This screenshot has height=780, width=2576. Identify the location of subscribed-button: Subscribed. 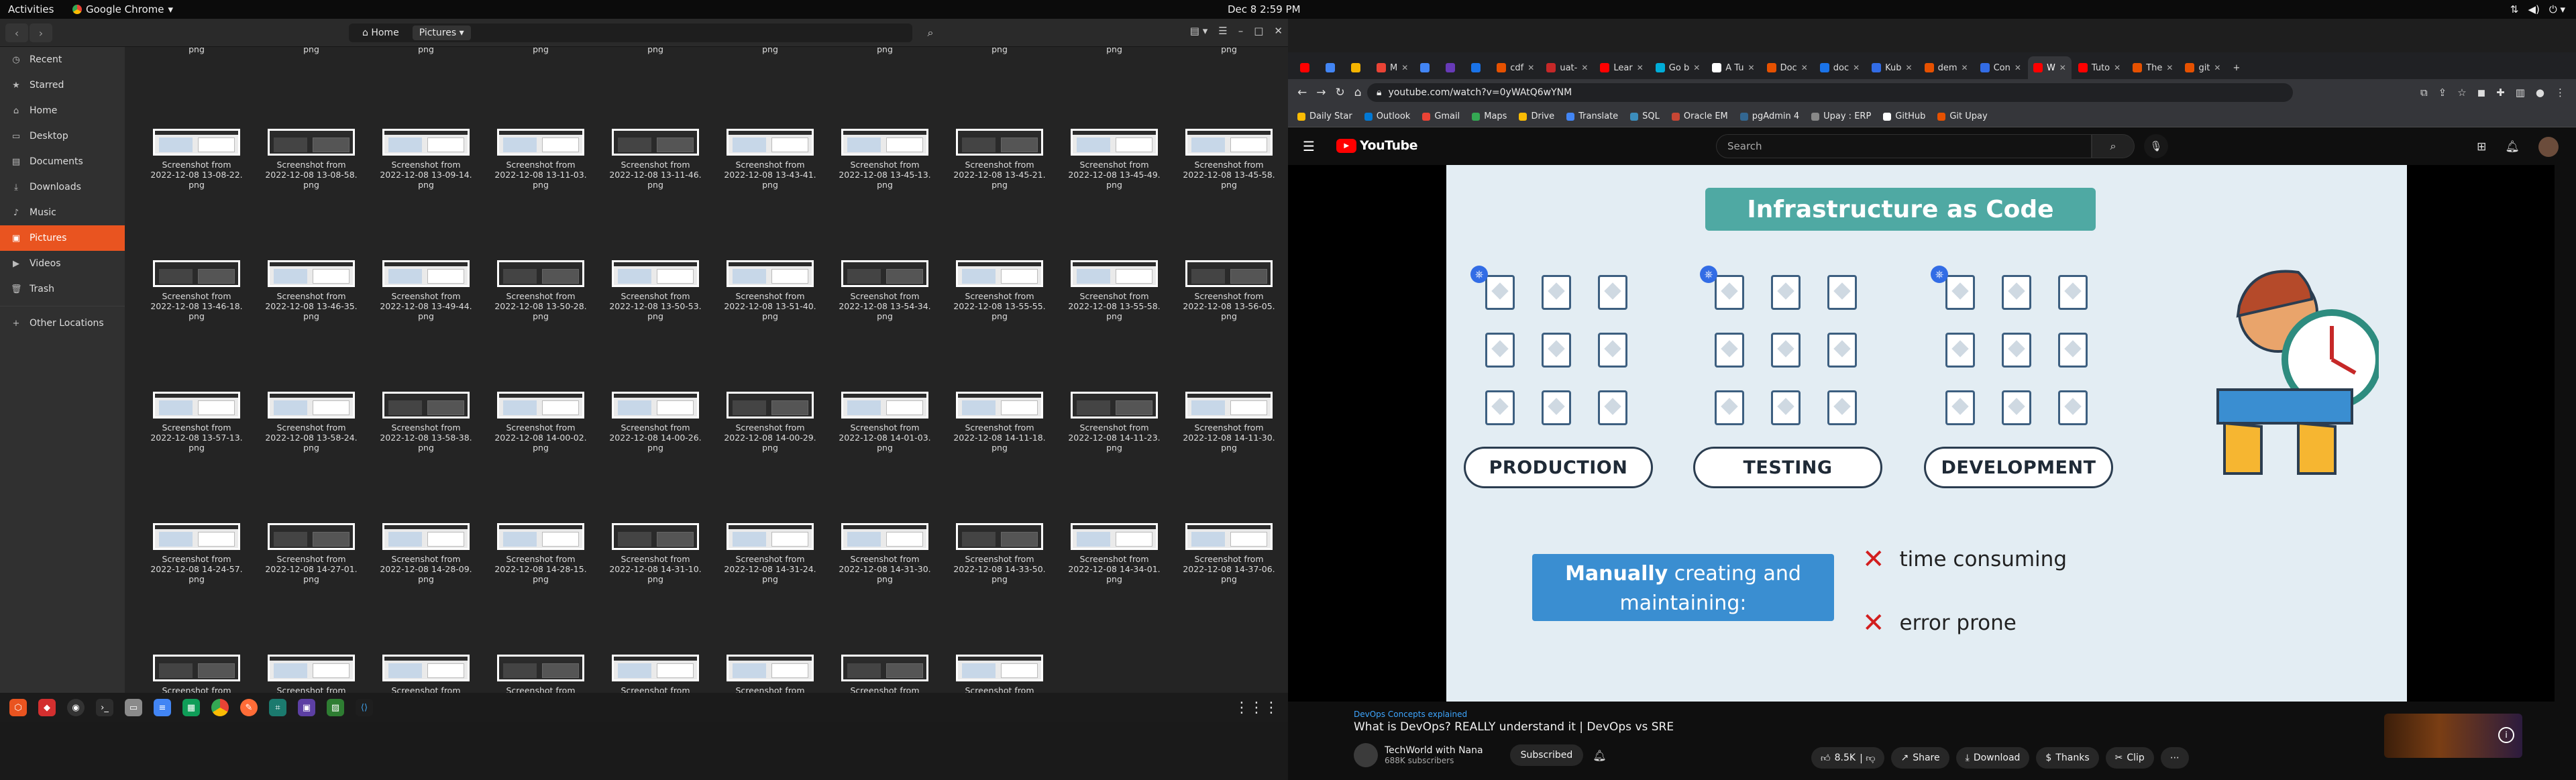
(1546, 755).